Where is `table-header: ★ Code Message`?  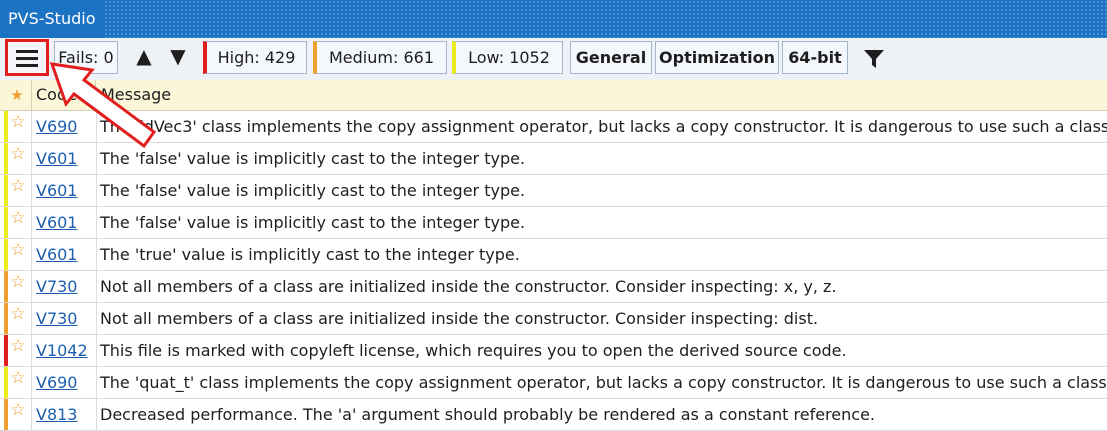
table-header: ★ Code Message is located at coordinates (553, 95).